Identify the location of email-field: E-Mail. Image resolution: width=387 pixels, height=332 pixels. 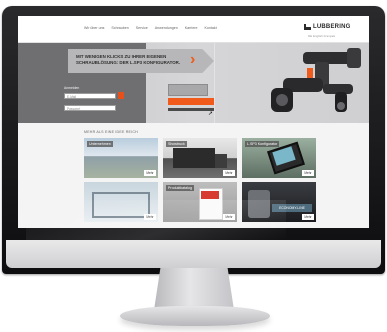
(90, 96).